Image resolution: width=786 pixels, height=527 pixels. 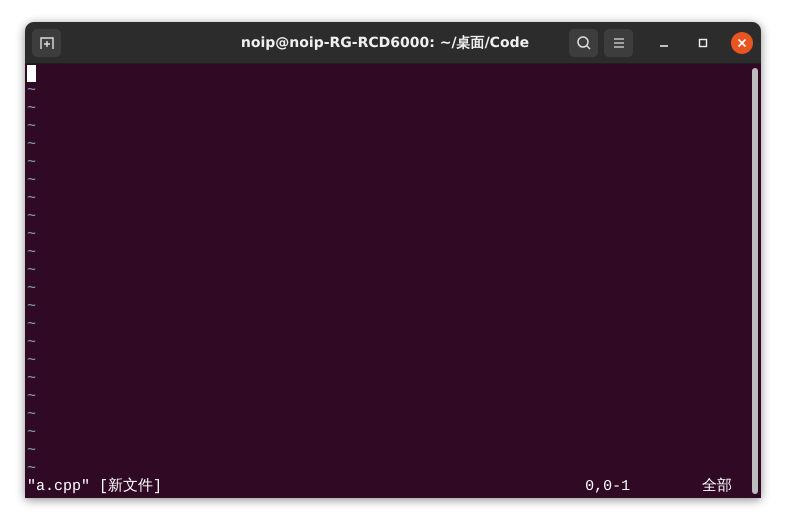 I want to click on close-button, so click(x=742, y=43).